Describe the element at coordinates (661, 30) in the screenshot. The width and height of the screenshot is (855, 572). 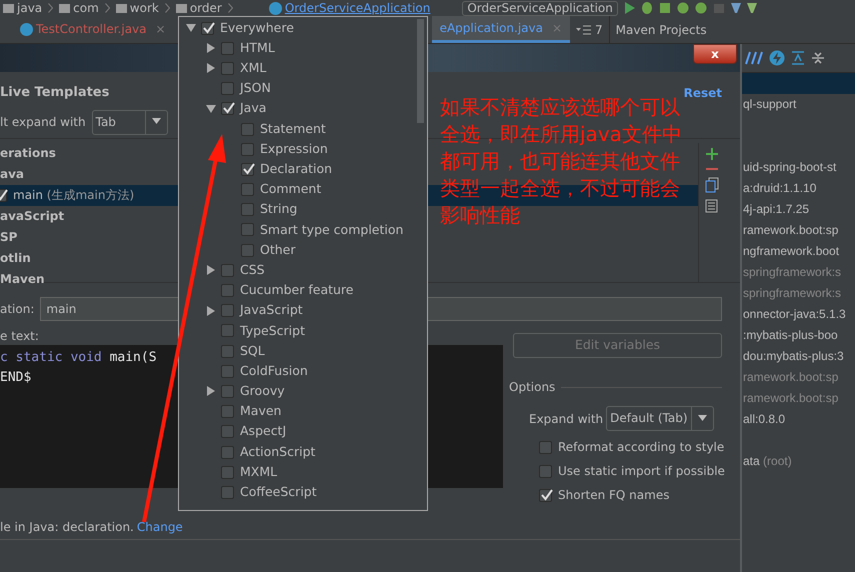
I see `panel-title: Maven Projects` at that location.